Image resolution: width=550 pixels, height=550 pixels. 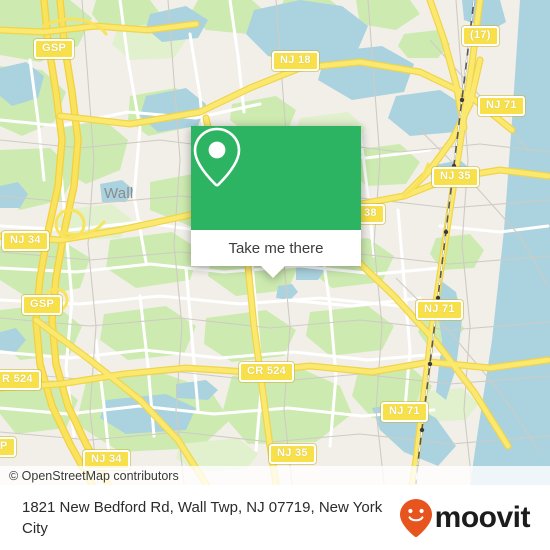 What do you see at coordinates (276, 178) in the screenshot?
I see `popup-header` at bounding box center [276, 178].